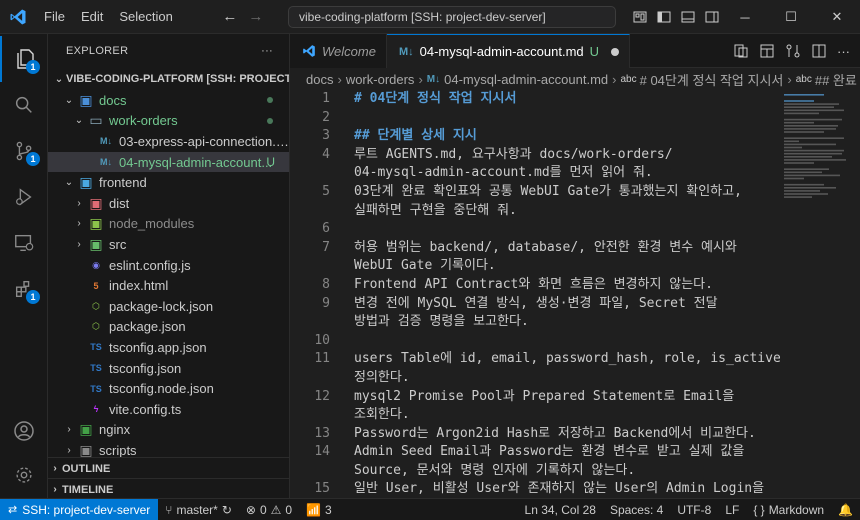 The image size is (860, 520). I want to click on menu-item-edit: Edit, so click(92, 17).